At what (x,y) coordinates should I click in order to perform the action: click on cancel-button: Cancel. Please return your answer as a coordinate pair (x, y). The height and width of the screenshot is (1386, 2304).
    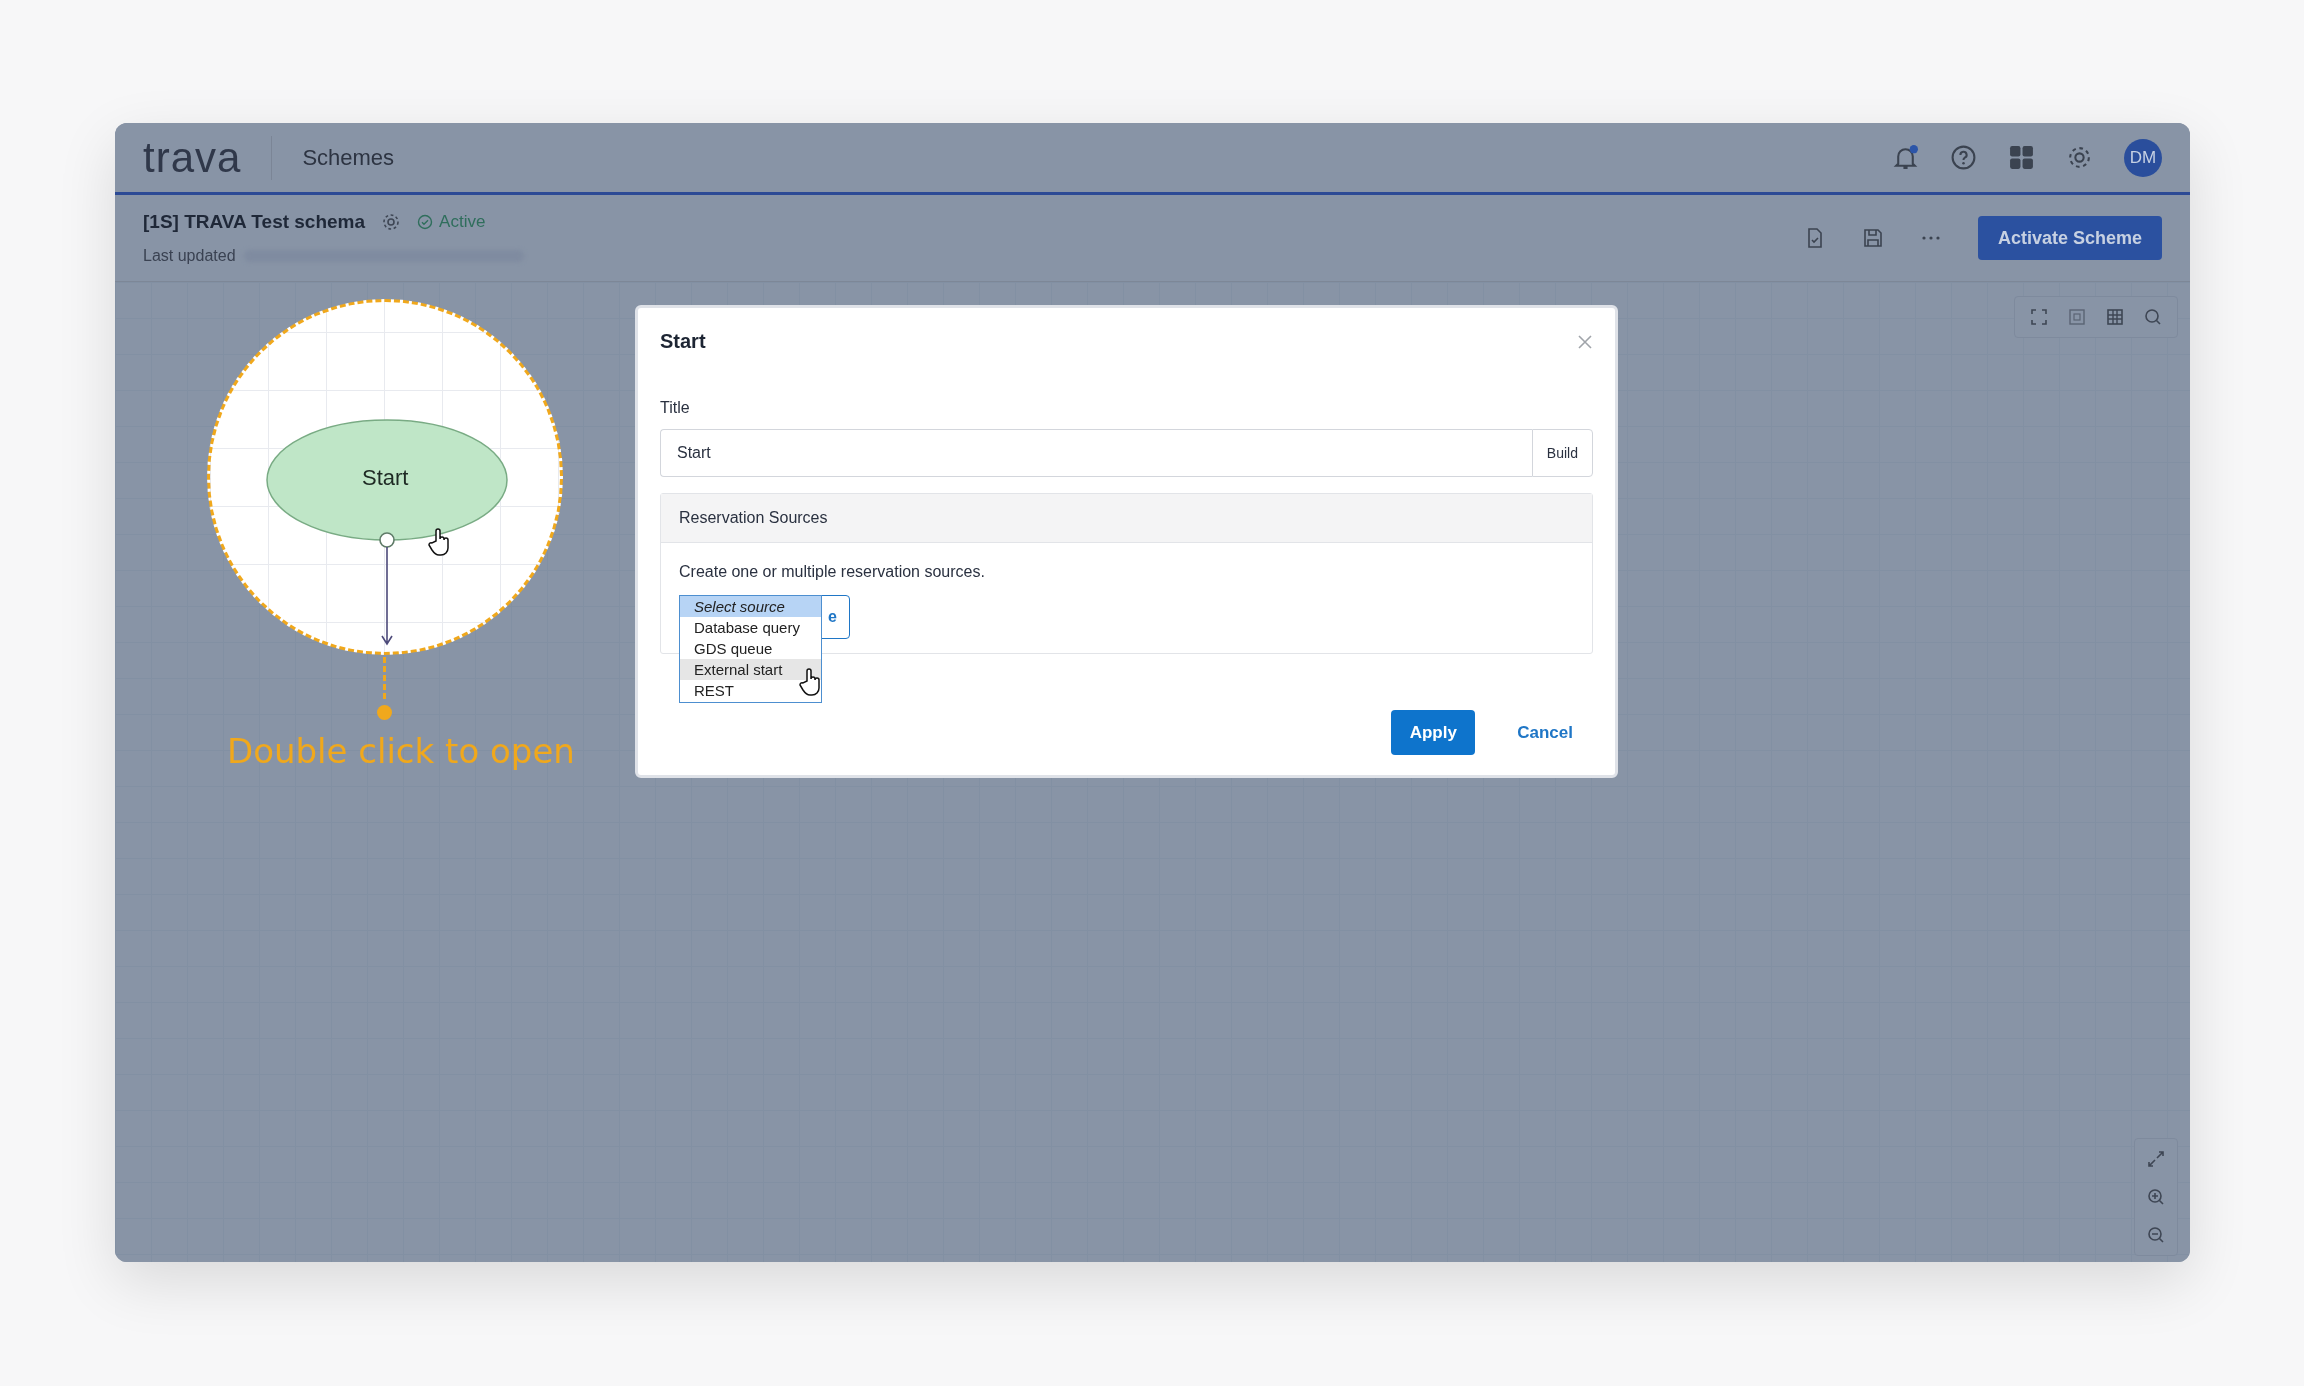
    Looking at the image, I should click on (1545, 732).